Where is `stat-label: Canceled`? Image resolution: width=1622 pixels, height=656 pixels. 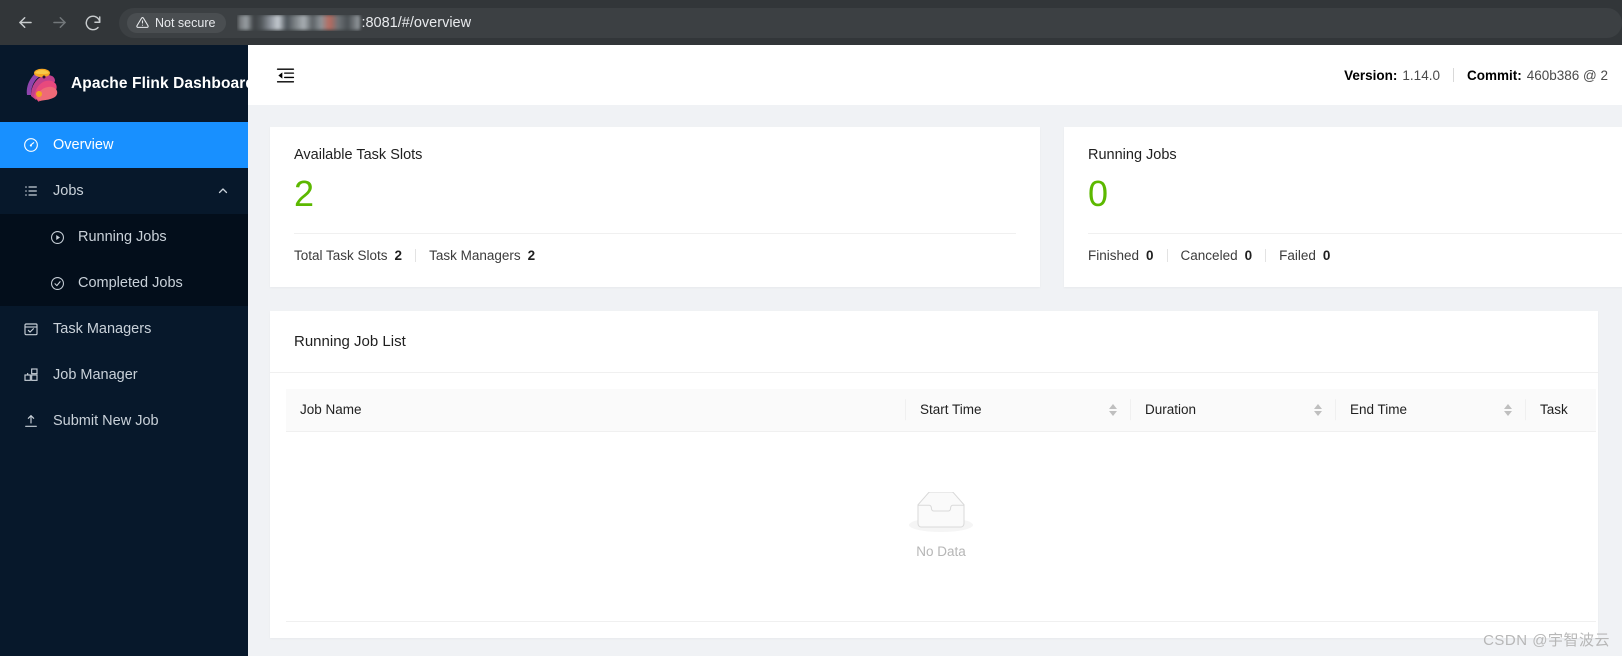 stat-label: Canceled is located at coordinates (1209, 255).